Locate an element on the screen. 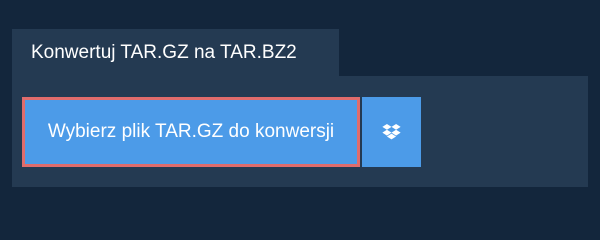 Image resolution: width=600 pixels, height=240 pixels. choose-file-label: Wybierz plik TAR.GZ do konwersji is located at coordinates (191, 131).